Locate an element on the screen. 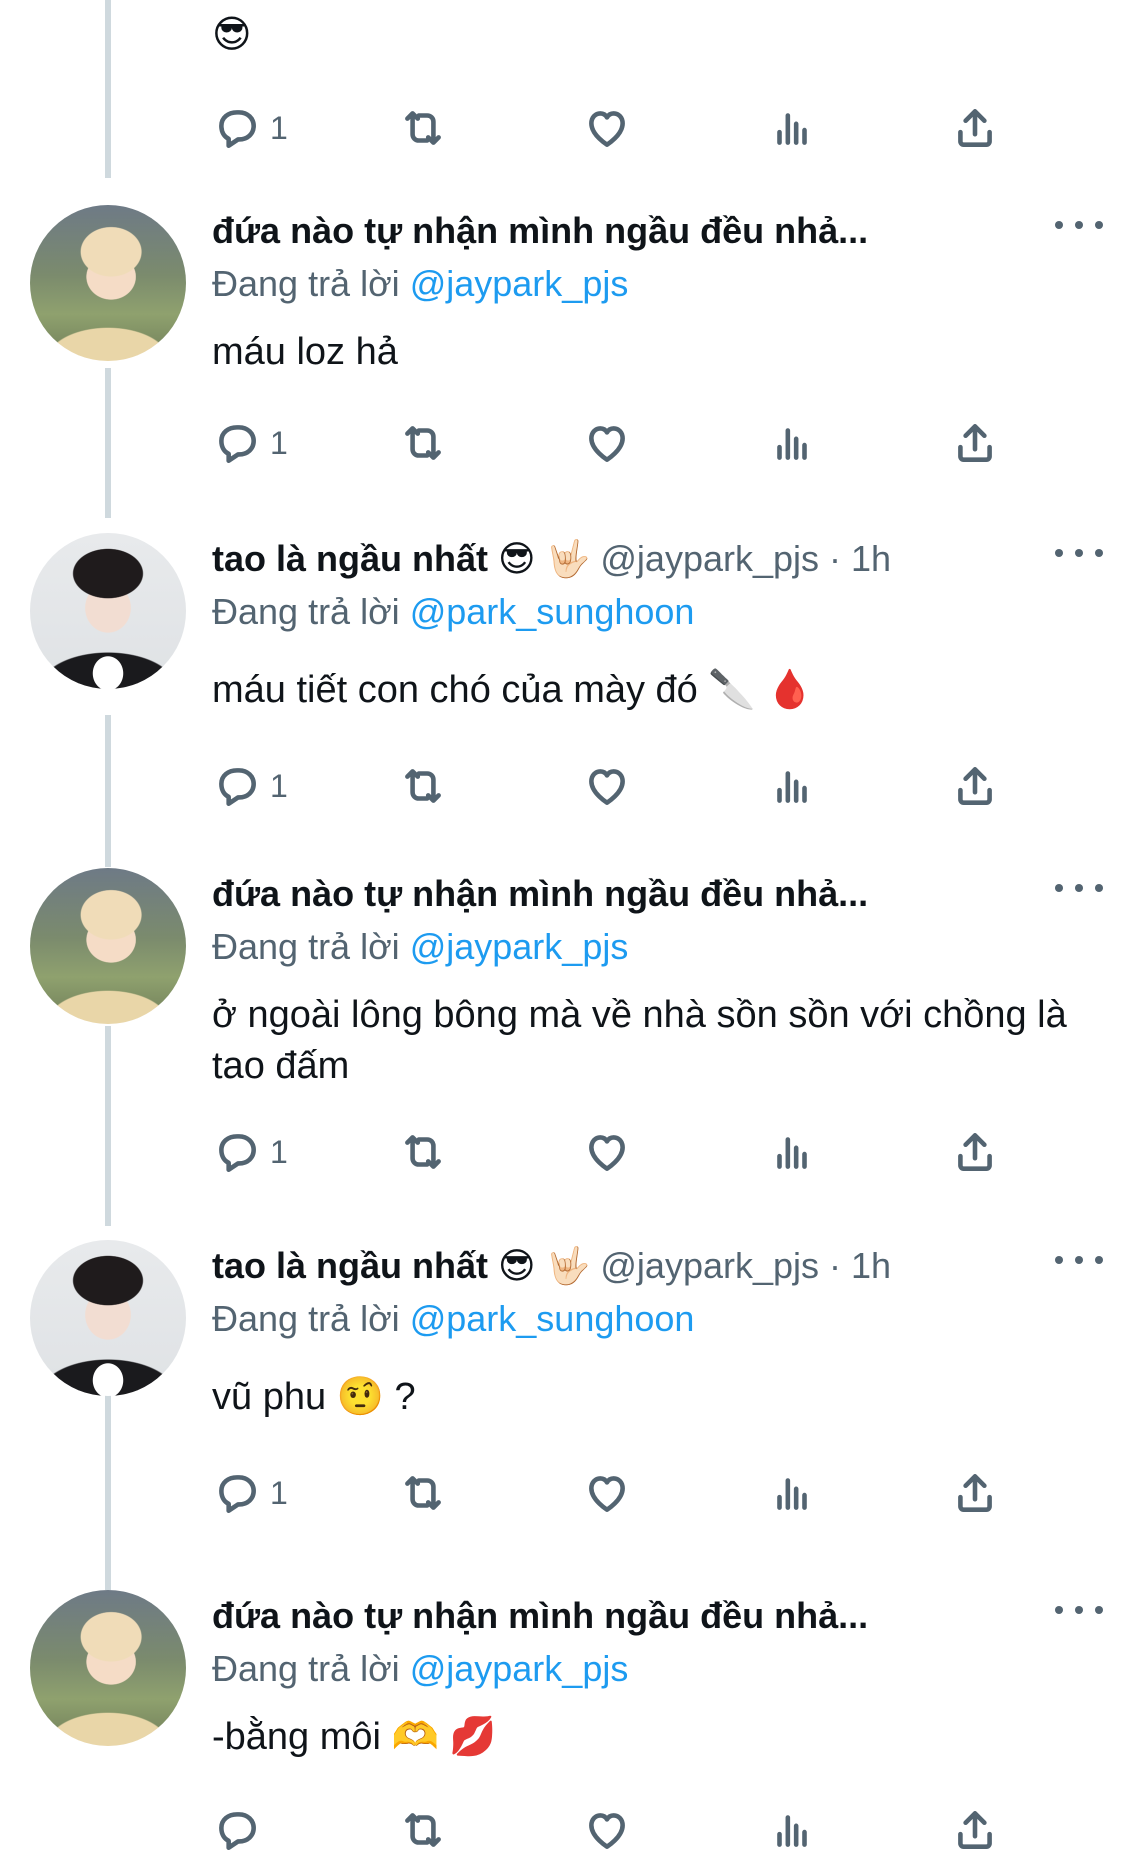  tweet-actions is located at coordinates (612, 1830).